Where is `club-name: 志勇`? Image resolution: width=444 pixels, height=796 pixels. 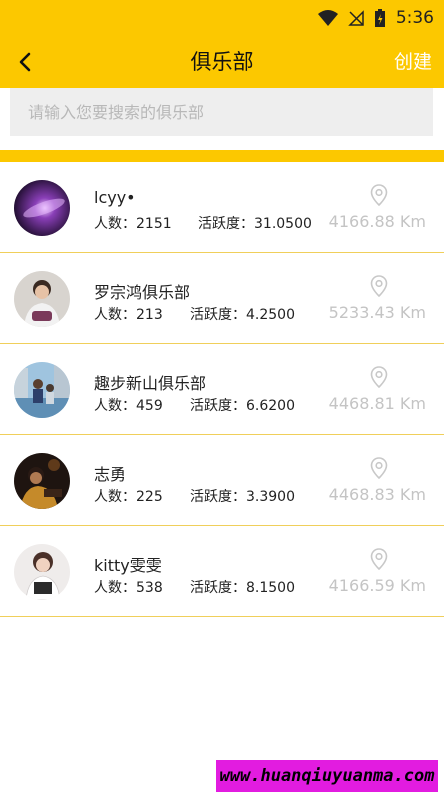
club-name: 志勇 is located at coordinates (110, 474).